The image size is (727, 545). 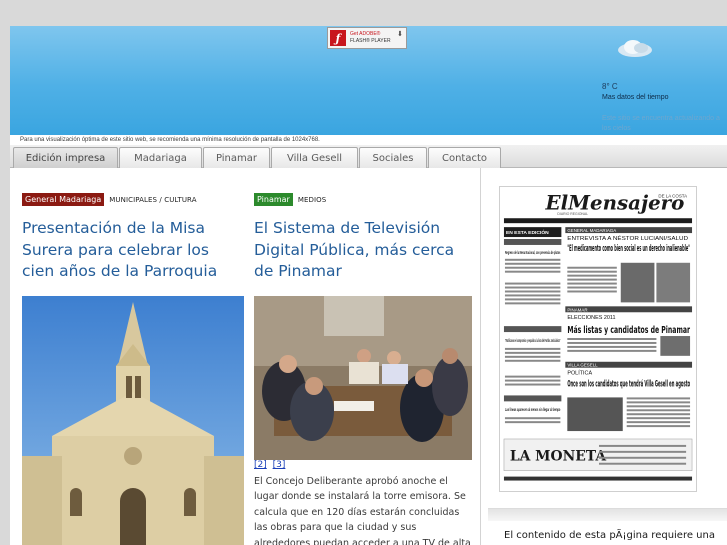 I want to click on page-frame-top, so click(x=363, y=13).